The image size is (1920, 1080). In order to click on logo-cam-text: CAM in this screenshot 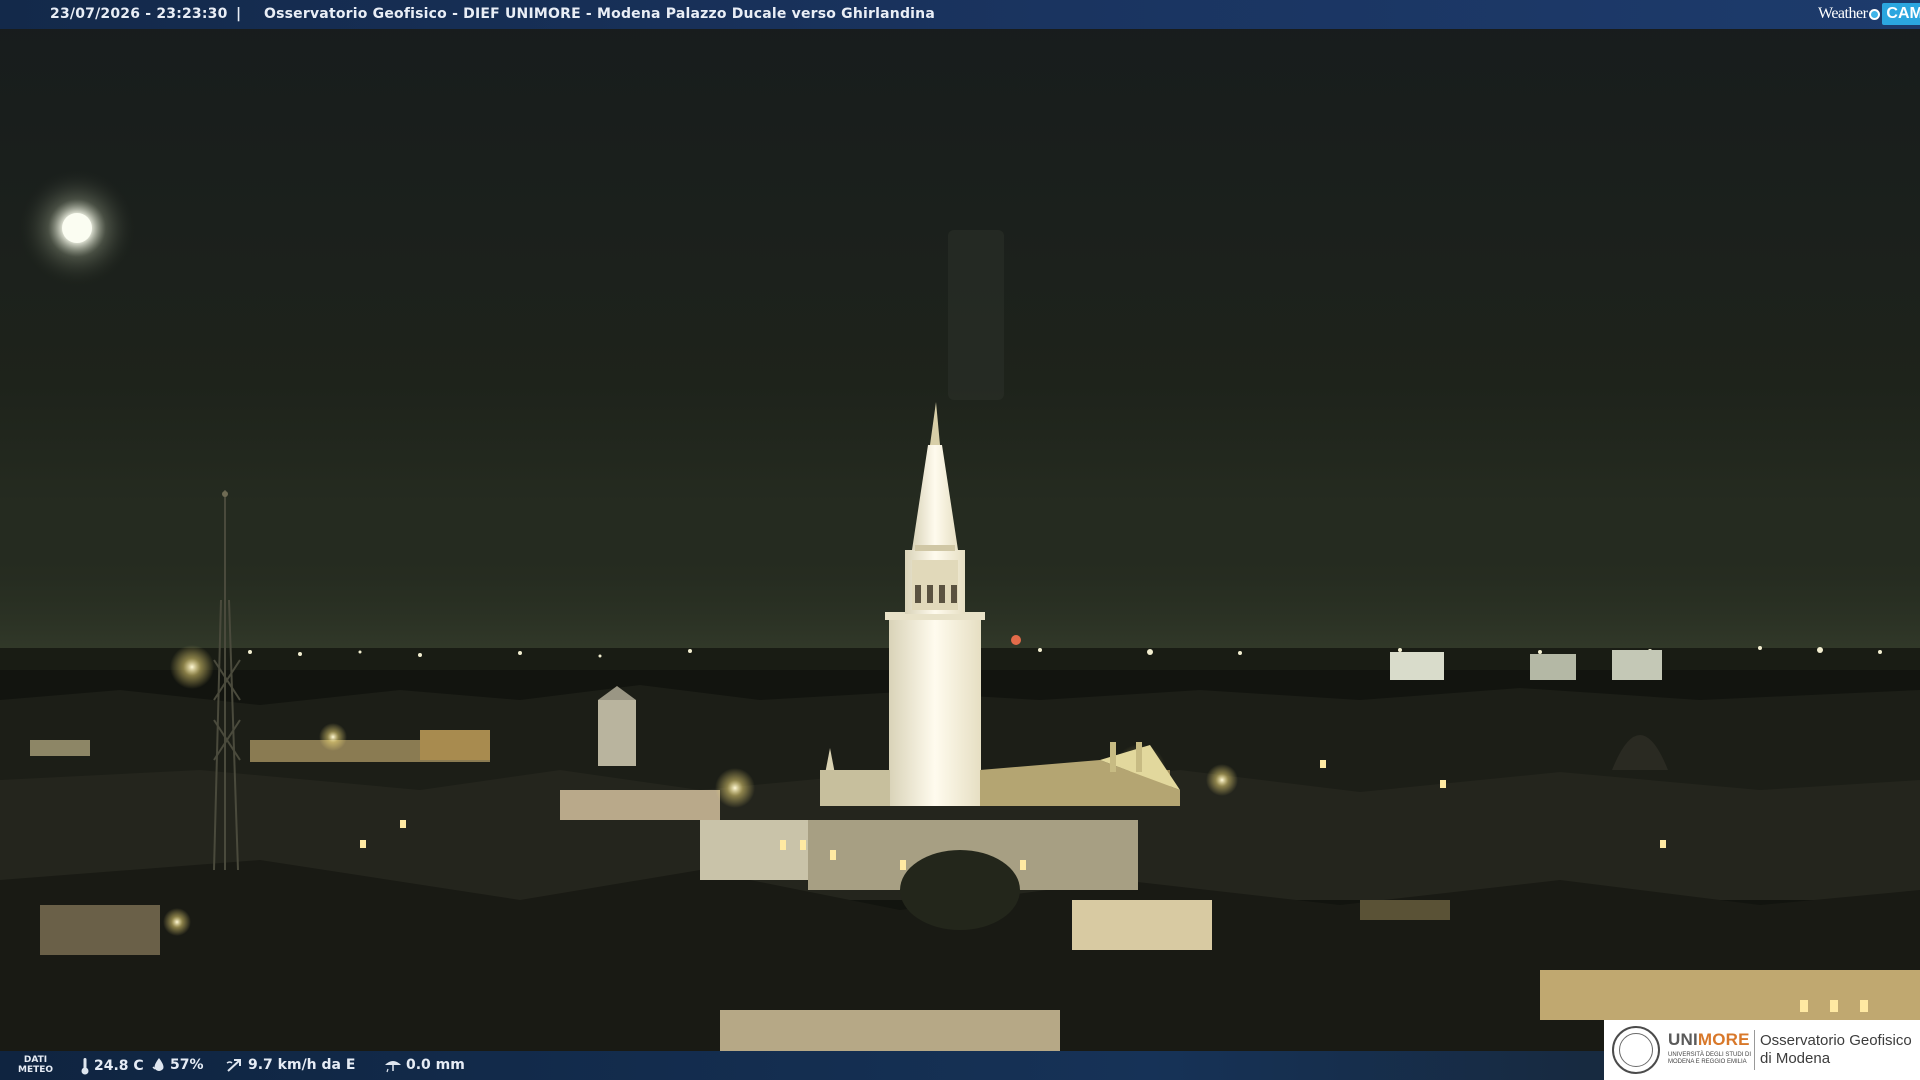, I will do `click(1901, 14)`.